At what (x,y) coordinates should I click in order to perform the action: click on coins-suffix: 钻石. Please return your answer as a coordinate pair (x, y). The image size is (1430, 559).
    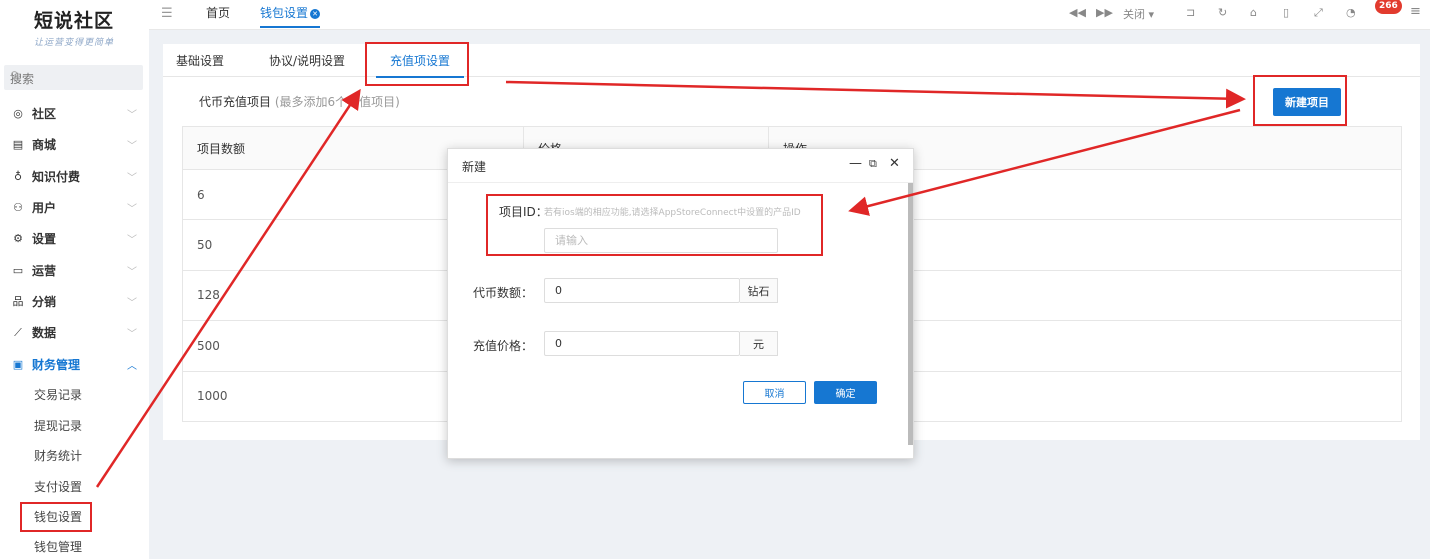
    Looking at the image, I should click on (759, 290).